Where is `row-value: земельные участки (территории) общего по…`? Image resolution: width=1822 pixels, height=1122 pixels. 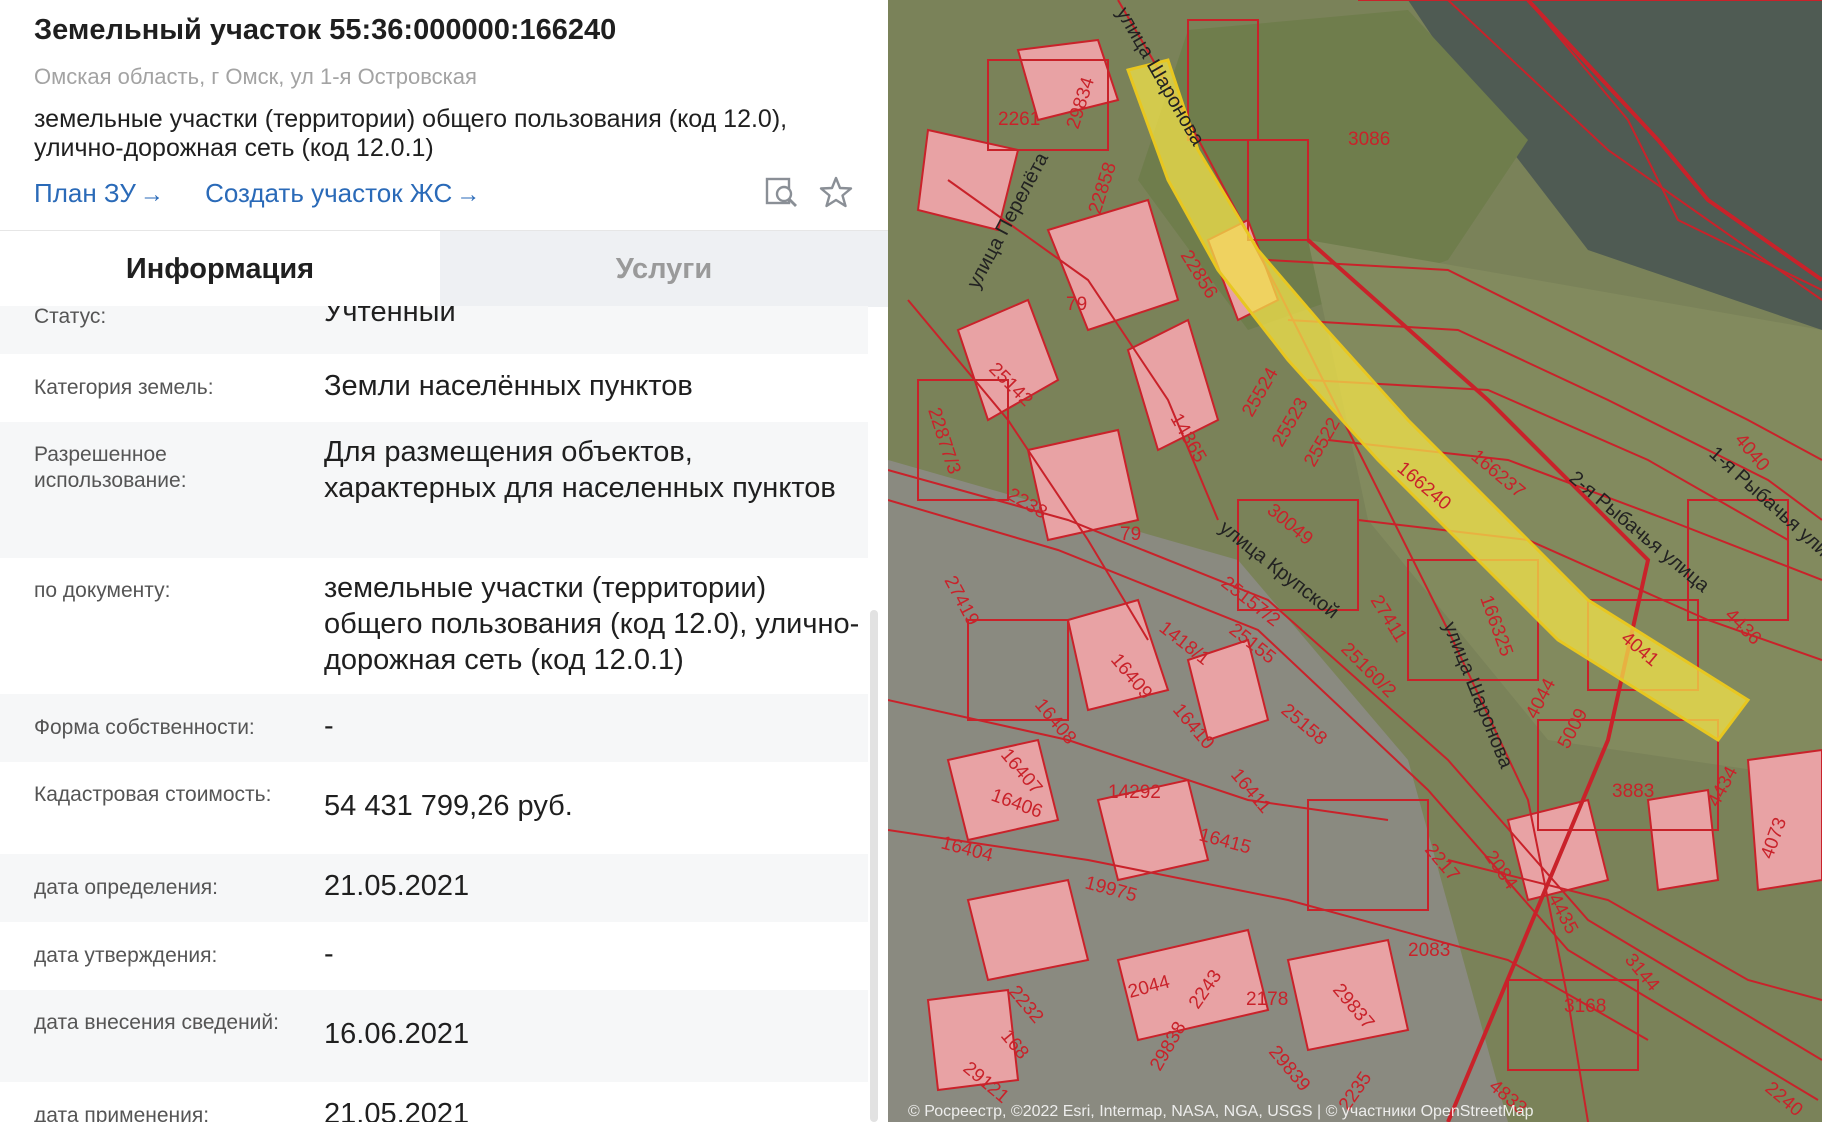 row-value: земельные участки (территории) общего по… is located at coordinates (592, 624).